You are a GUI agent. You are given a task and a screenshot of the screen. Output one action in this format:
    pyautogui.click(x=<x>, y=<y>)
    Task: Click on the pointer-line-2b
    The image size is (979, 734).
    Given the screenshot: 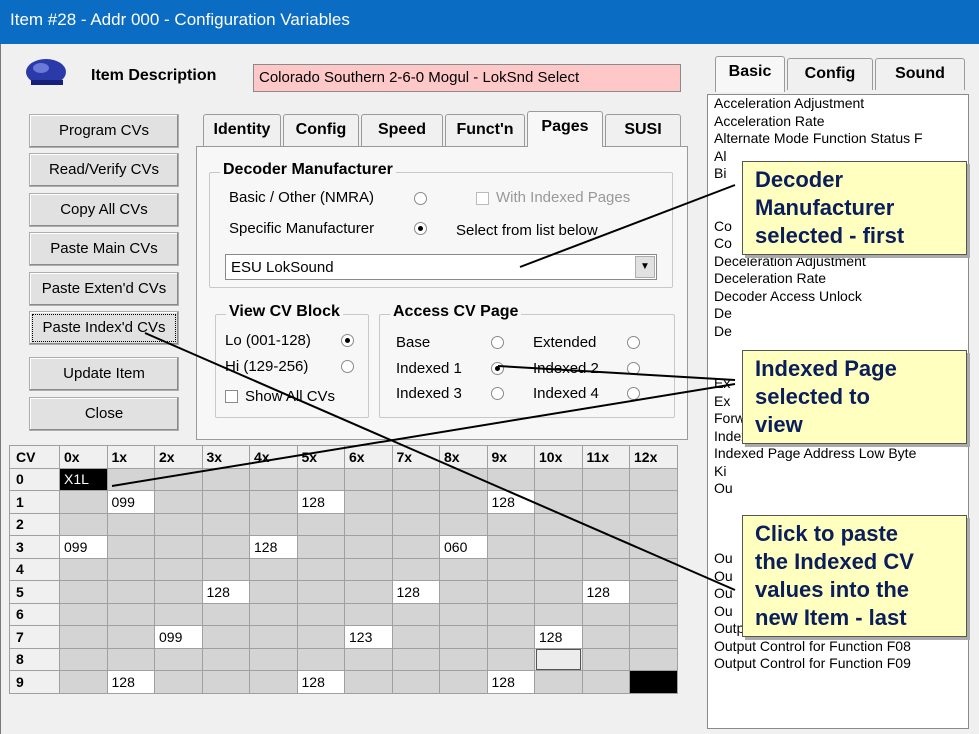 What is the action you would take?
    pyautogui.click(x=423, y=435)
    